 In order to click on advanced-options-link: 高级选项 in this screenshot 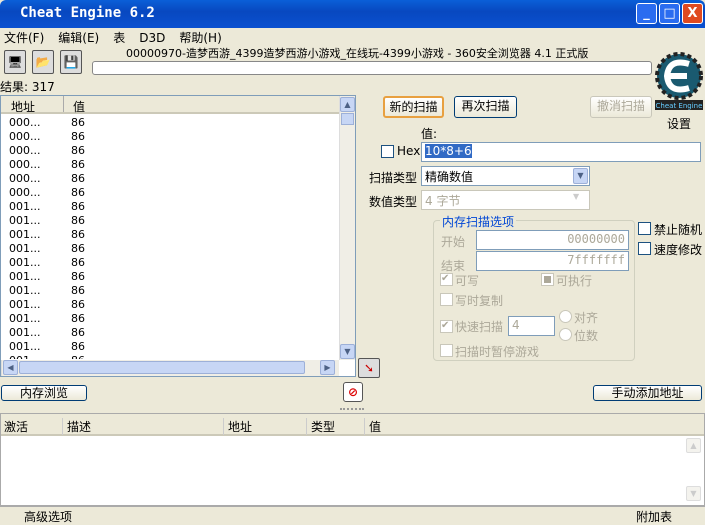, I will do `click(48, 516)`.